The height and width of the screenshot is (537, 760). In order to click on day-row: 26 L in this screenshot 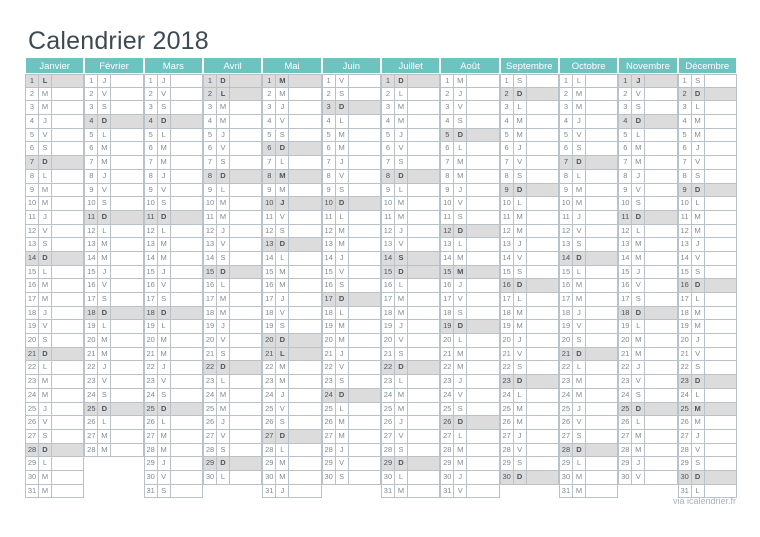, I will do `click(173, 423)`.